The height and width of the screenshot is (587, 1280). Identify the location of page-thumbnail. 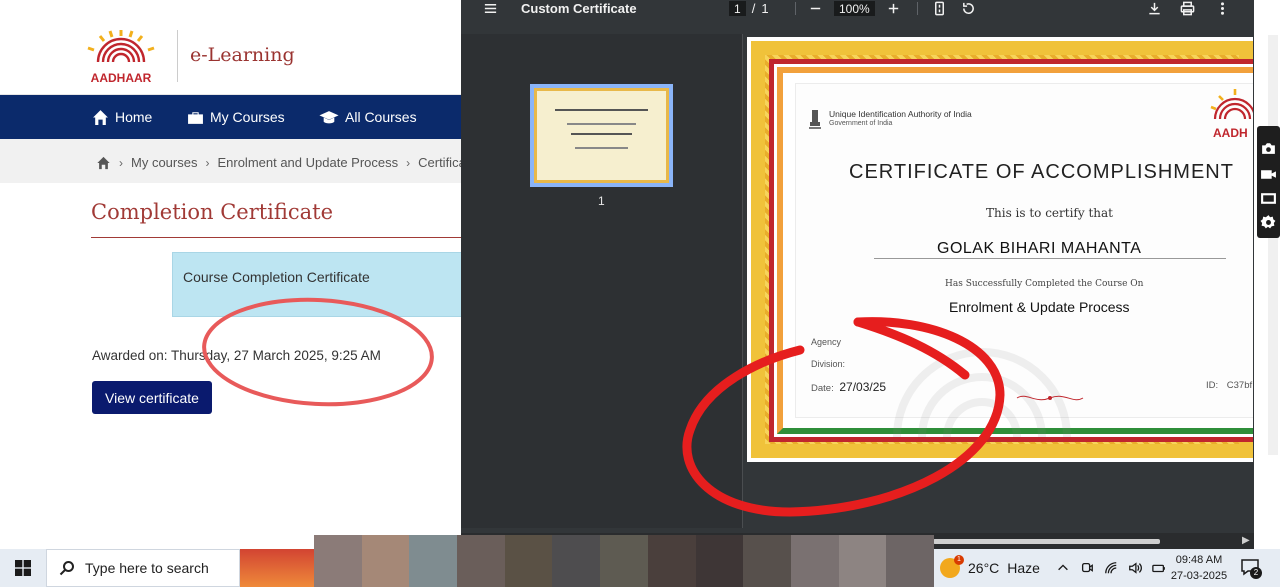
(601, 135).